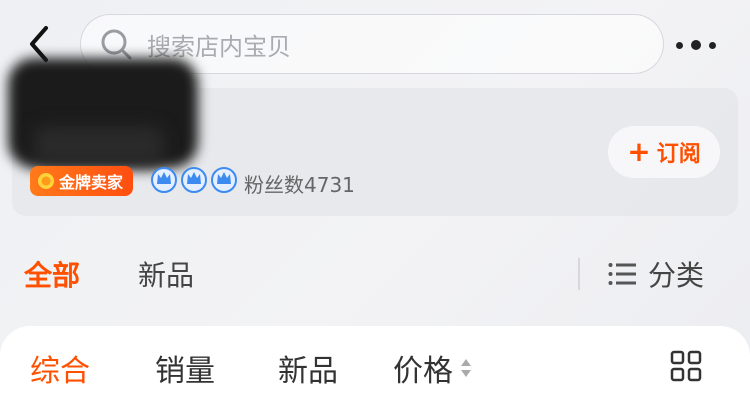 The width and height of the screenshot is (750, 401). Describe the element at coordinates (678, 154) in the screenshot. I see `subscribe-label: 订阅` at that location.